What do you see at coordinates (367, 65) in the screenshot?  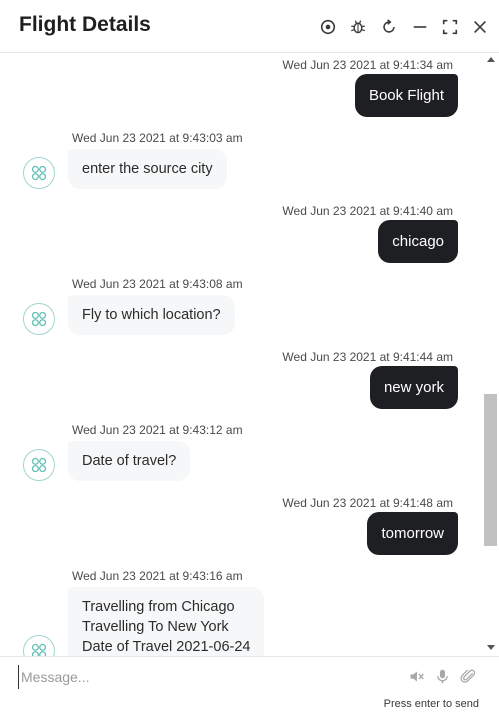 I see `message-timestamp: Wed Jun 23 2021 at 9:41:34 am` at bounding box center [367, 65].